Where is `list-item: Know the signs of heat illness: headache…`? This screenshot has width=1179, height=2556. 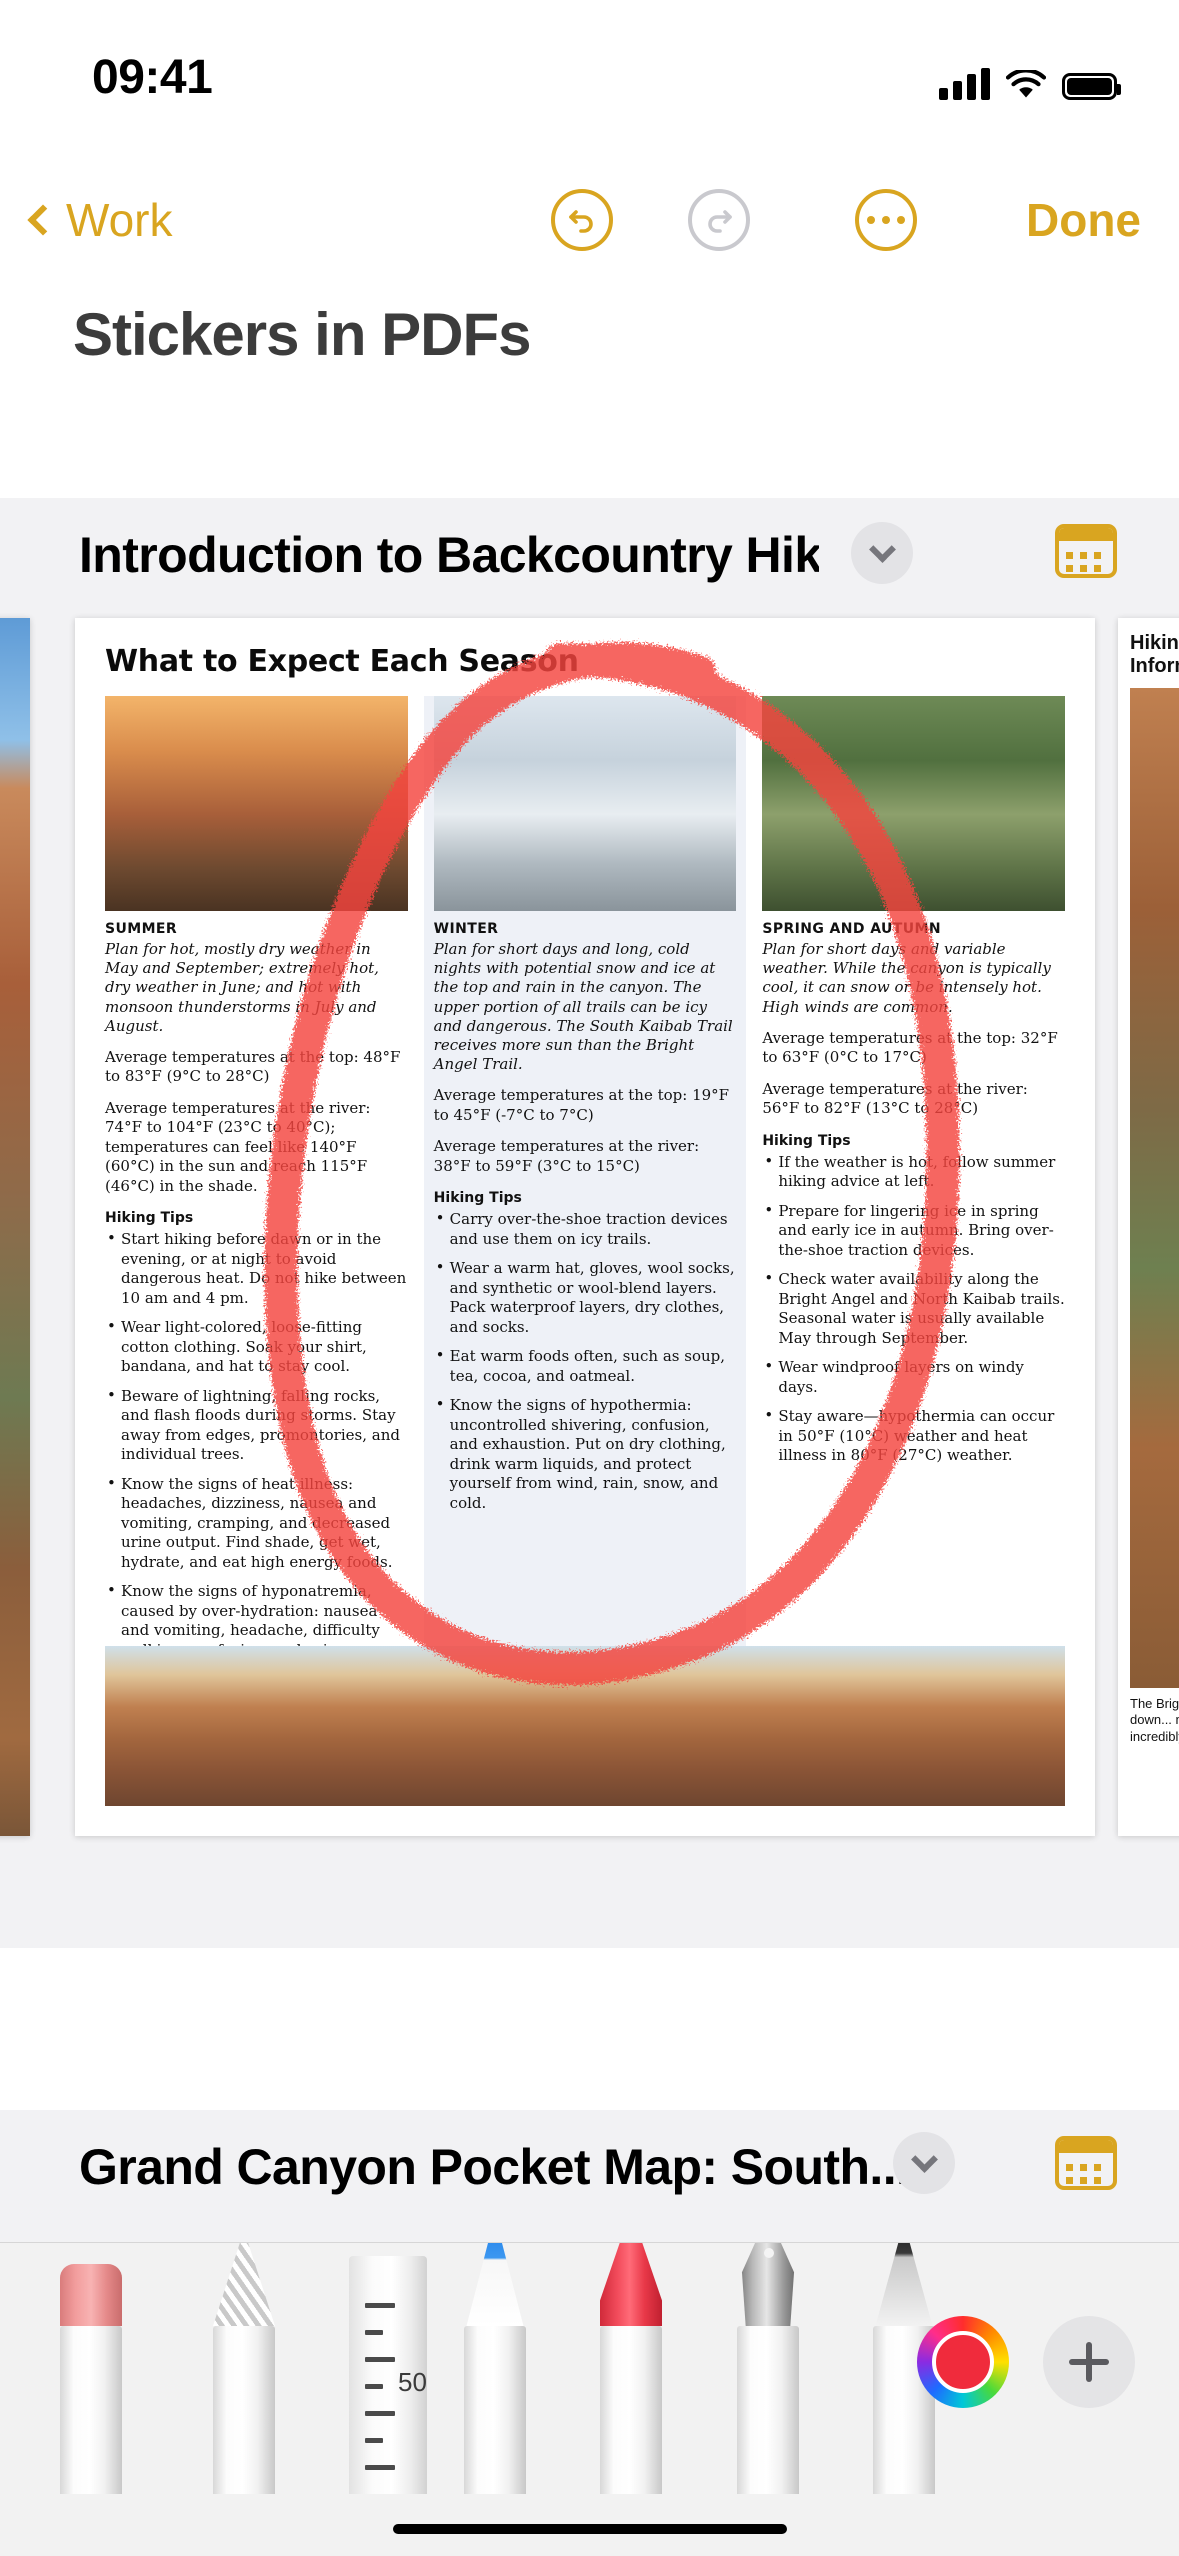
list-item: Know the signs of heat illness: headache… is located at coordinates (256, 1523).